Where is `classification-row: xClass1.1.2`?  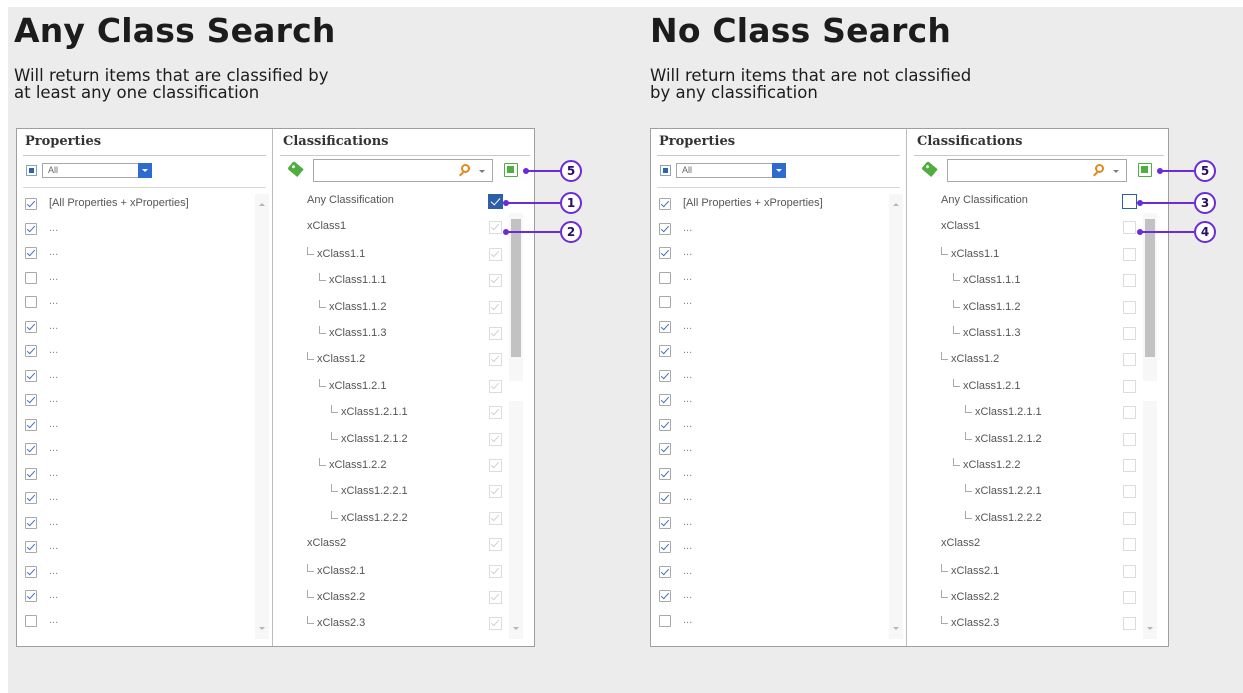
classification-row: xClass1.1.2 is located at coordinates (398, 308).